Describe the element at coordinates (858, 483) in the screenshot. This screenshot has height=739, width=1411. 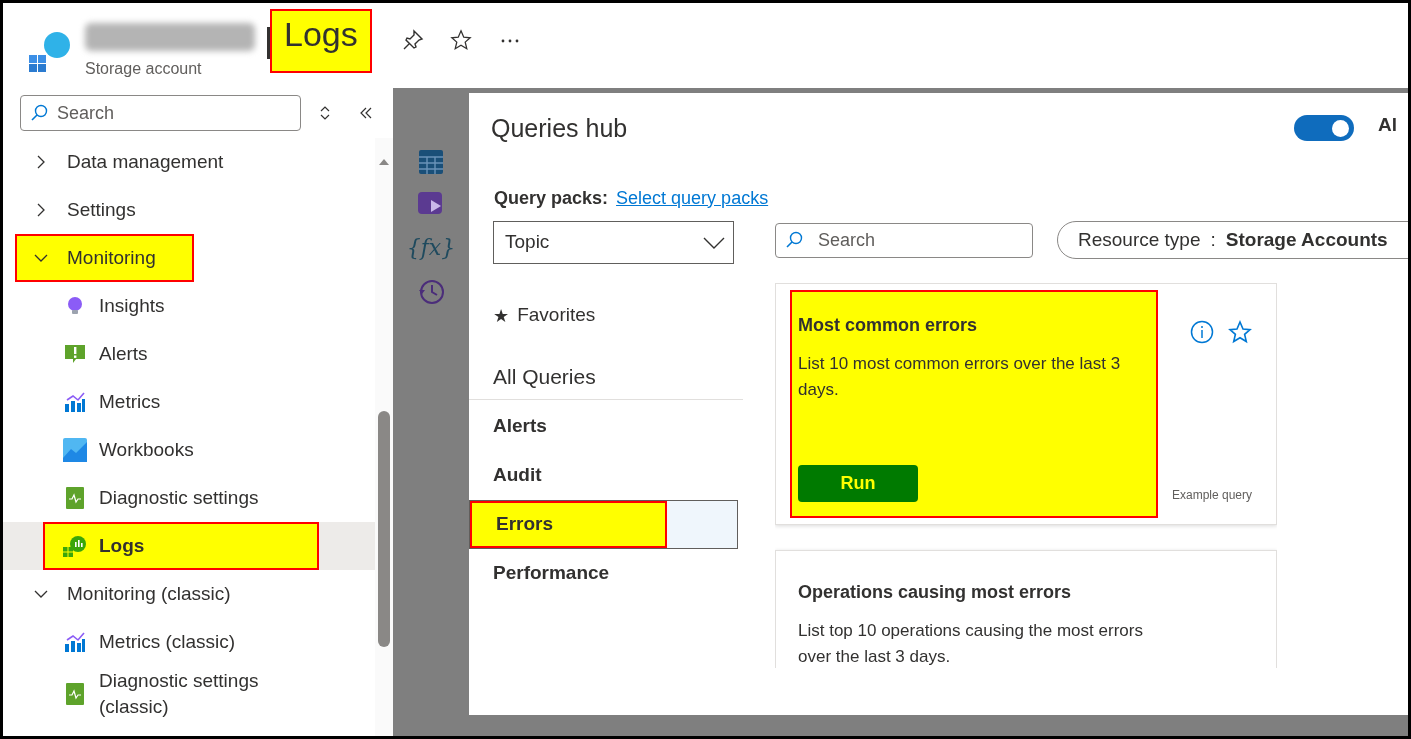
I see `run-button: Run` at that location.